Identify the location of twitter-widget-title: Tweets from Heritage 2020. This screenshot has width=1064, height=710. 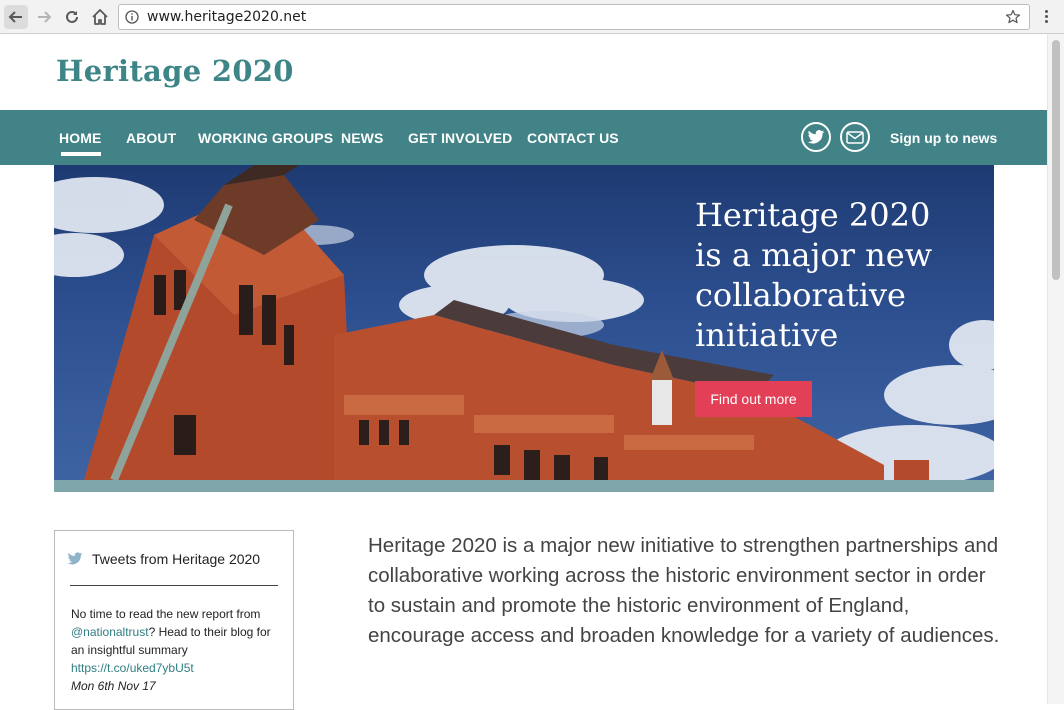
(176, 559).